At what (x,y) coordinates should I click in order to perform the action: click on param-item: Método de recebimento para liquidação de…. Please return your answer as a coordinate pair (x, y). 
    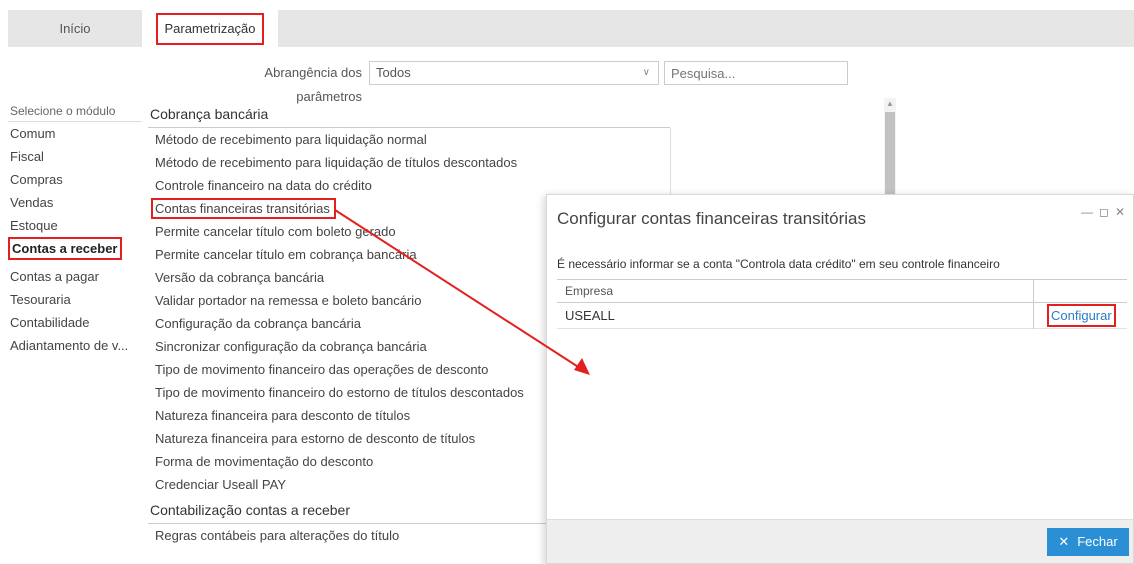
    Looking at the image, I should click on (409, 162).